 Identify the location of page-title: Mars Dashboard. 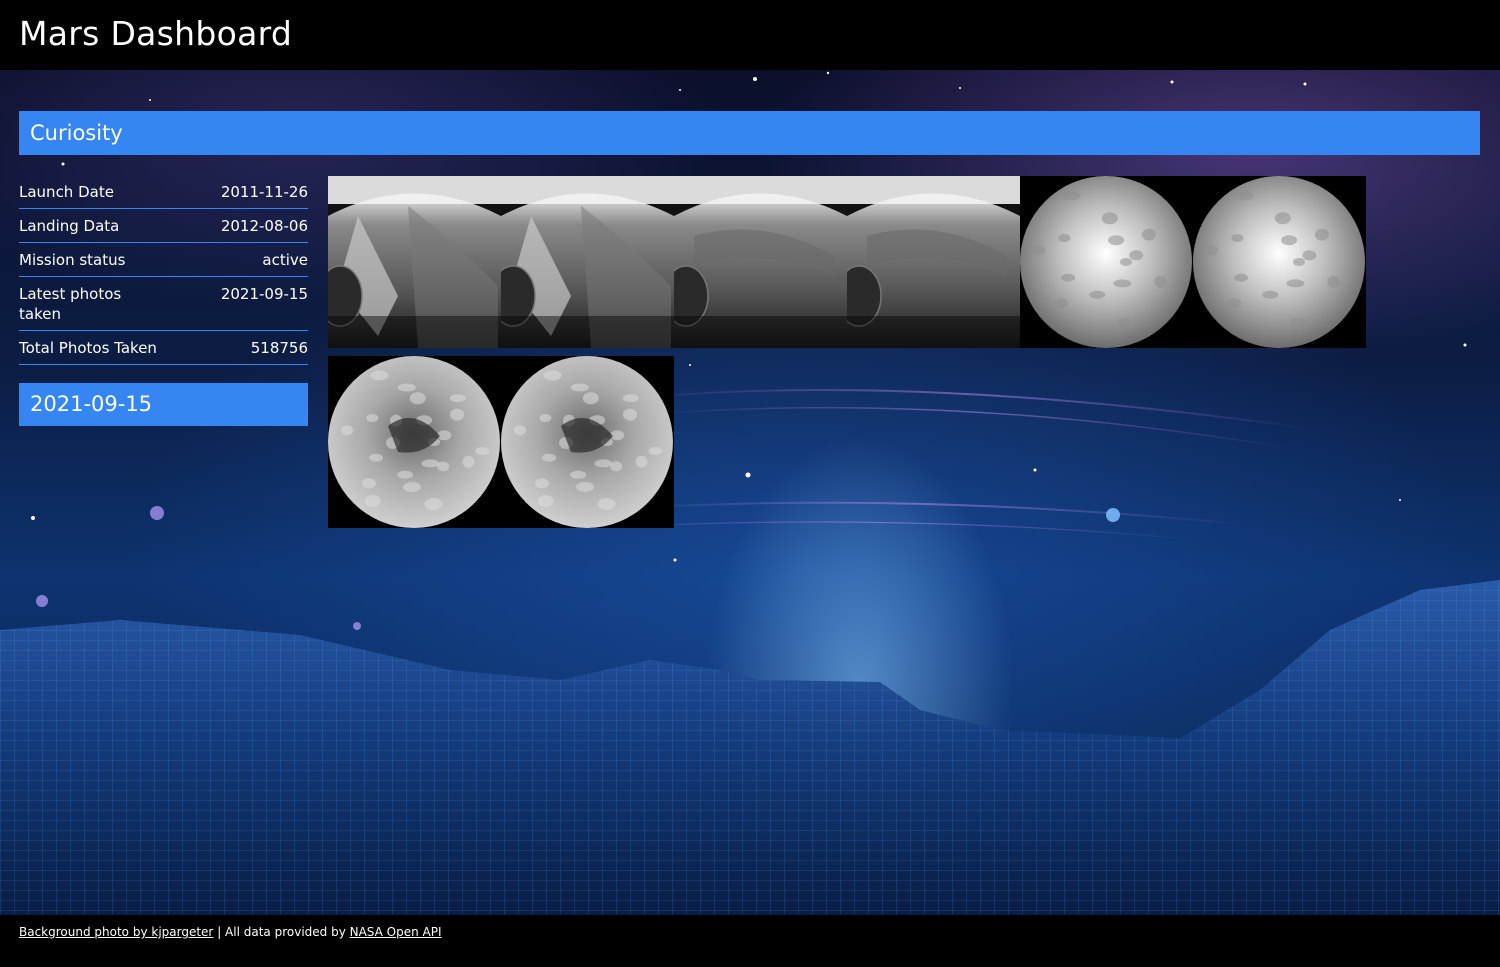
(156, 33).